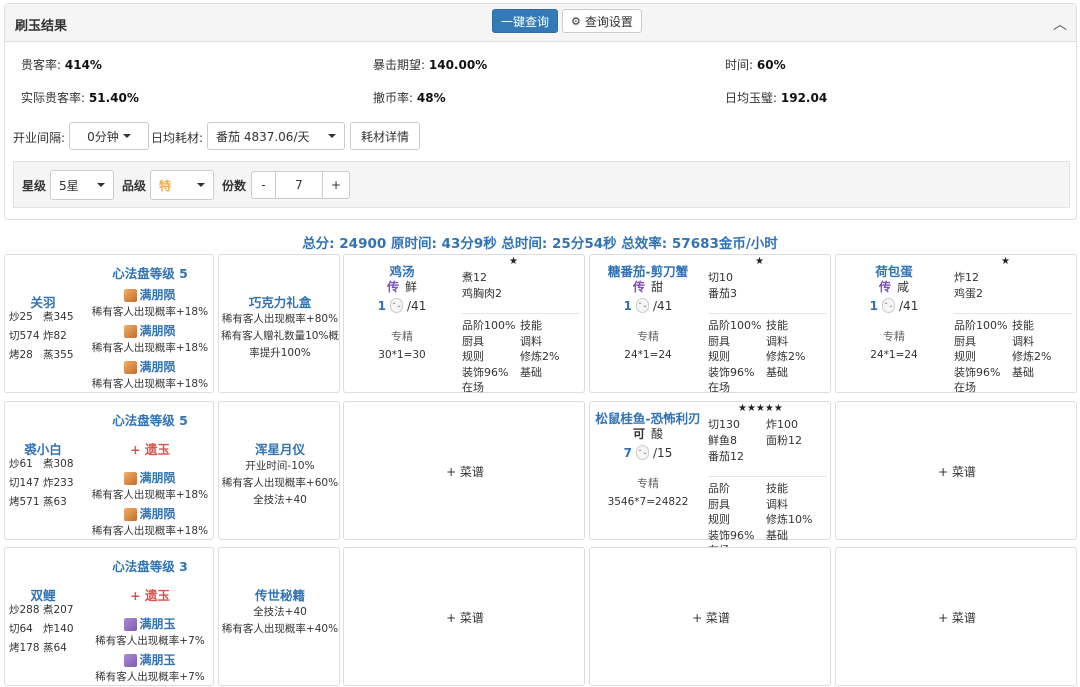 The width and height of the screenshot is (1080, 687). Describe the element at coordinates (759, 261) in the screenshot. I see `recipe-stars: ★` at that location.